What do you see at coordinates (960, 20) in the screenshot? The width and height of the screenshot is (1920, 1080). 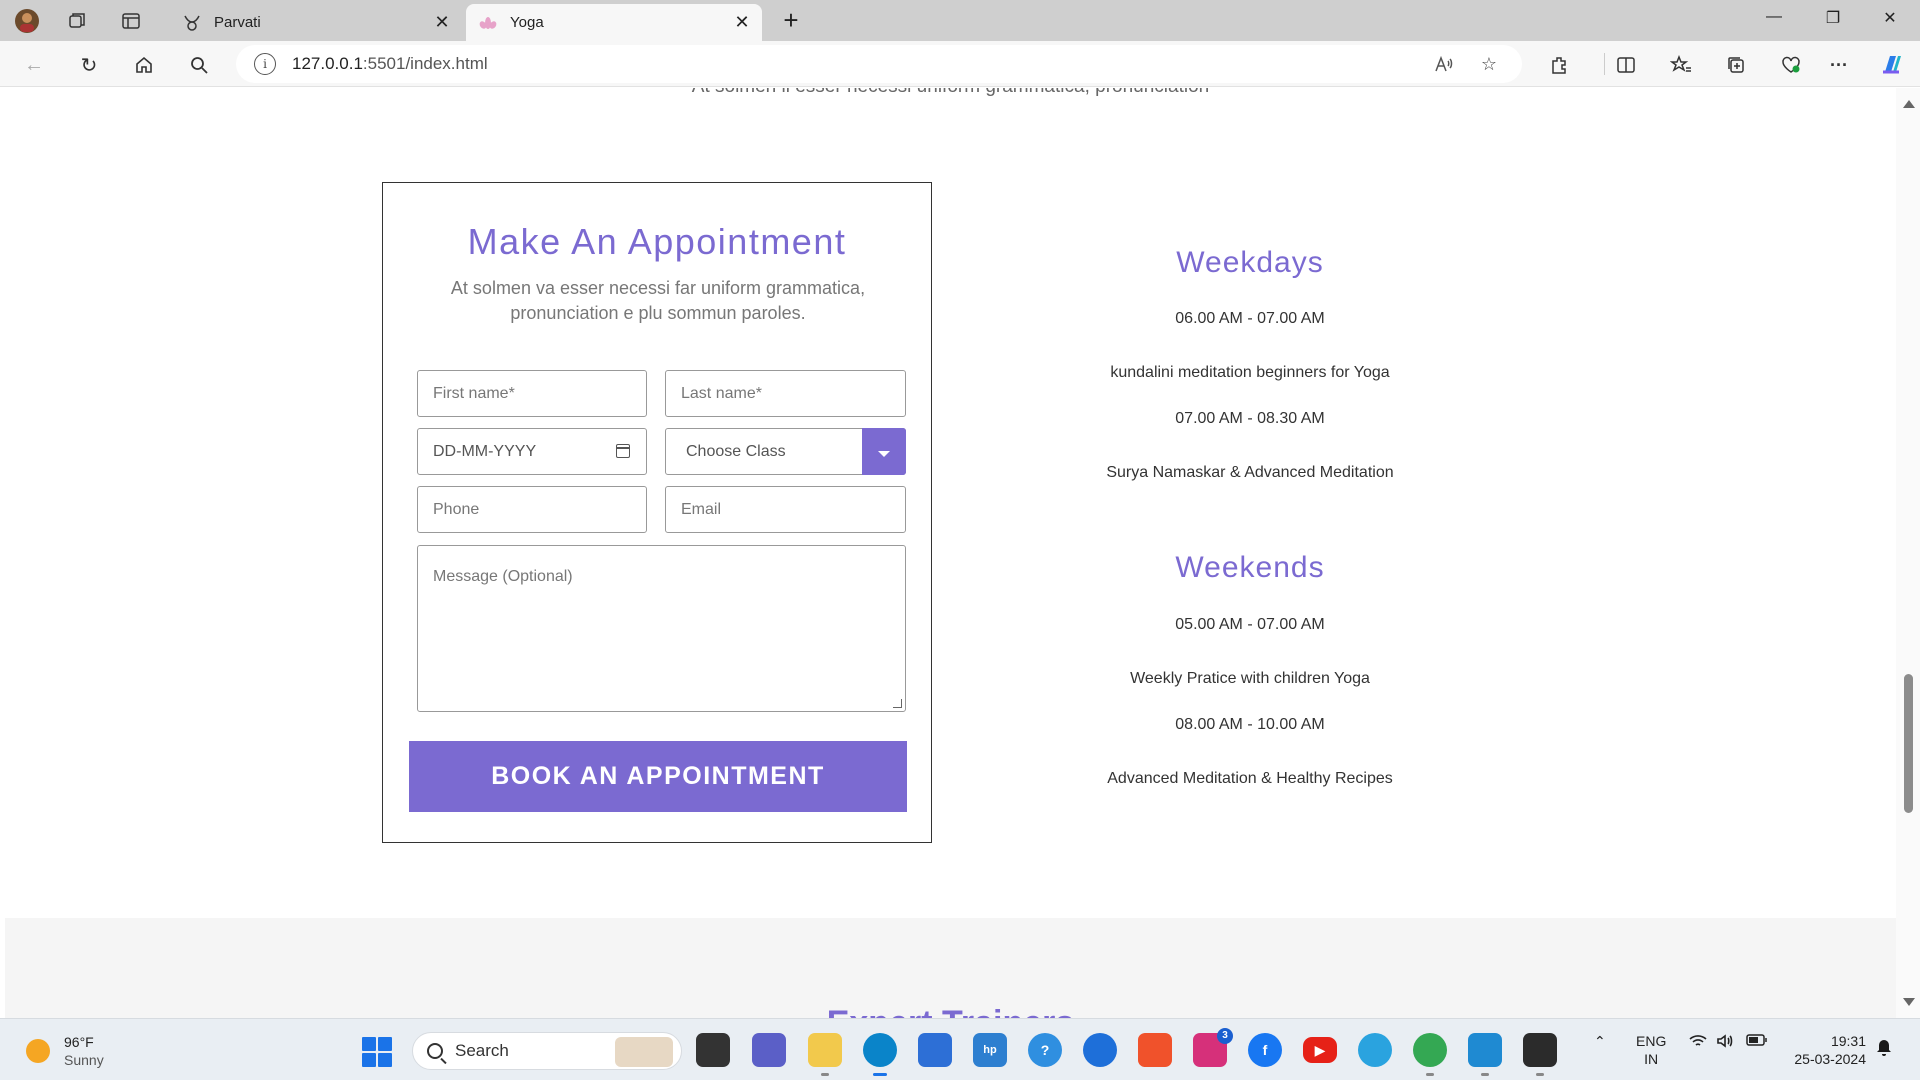 I see `tab-bar: Parvati ✕ Yoga ✕ + — ❐ ✕` at bounding box center [960, 20].